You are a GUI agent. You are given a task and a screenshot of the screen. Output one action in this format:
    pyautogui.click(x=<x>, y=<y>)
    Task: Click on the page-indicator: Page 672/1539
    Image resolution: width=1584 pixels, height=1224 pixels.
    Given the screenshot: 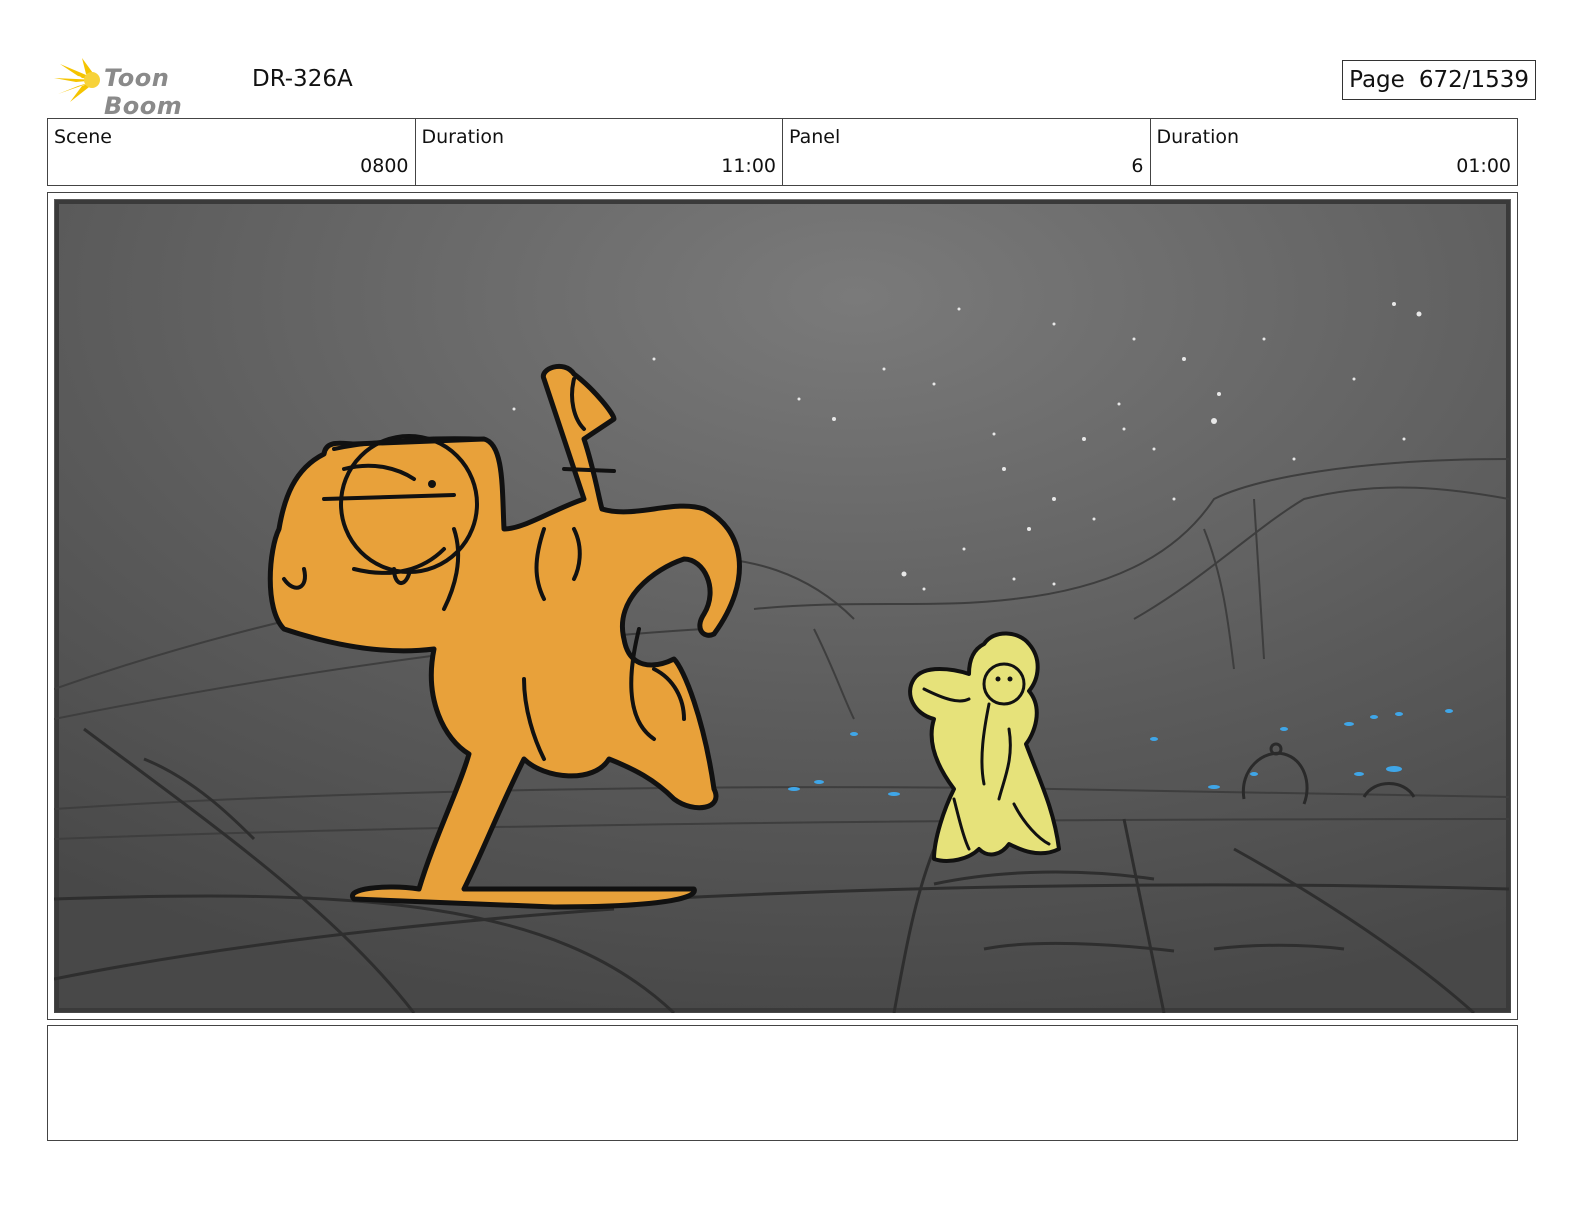 What is the action you would take?
    pyautogui.click(x=1439, y=80)
    